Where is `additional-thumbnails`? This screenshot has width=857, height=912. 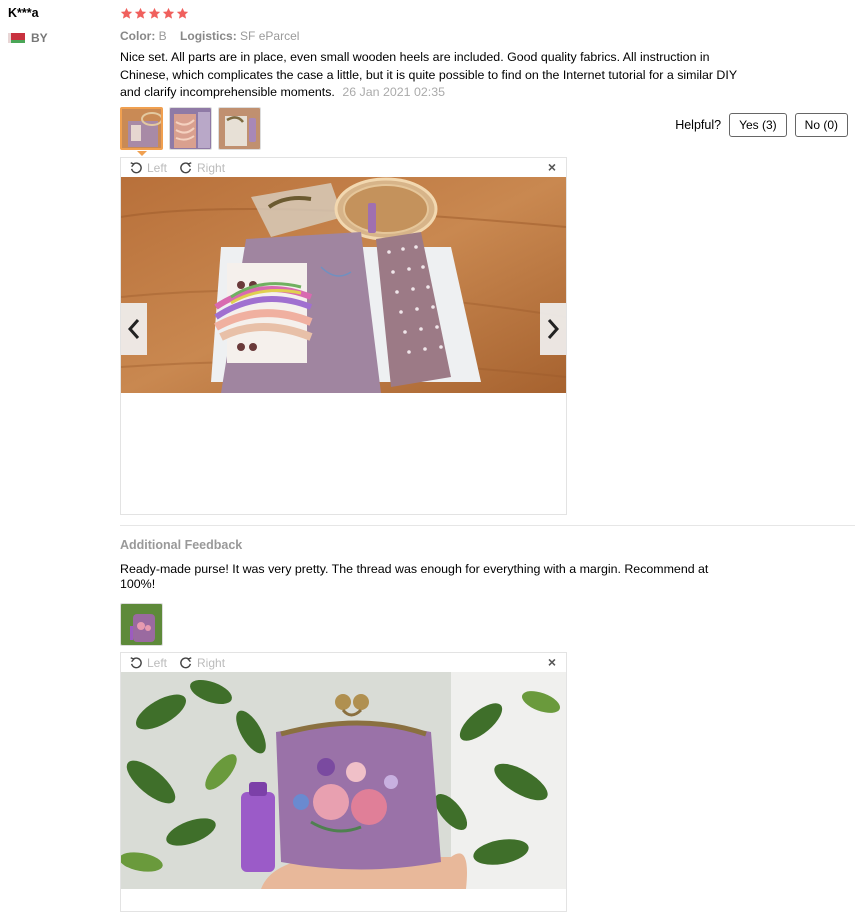 additional-thumbnails is located at coordinates (141, 624).